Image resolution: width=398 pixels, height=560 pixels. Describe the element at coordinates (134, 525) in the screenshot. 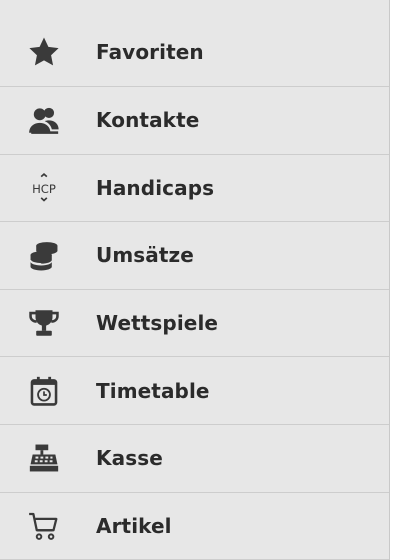

I see `menu-item-label: Artikel` at that location.